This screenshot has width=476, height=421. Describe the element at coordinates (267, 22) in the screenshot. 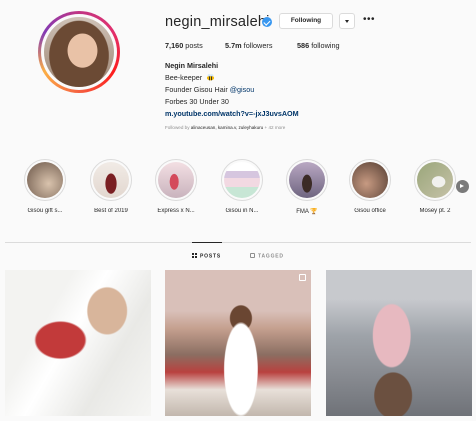

I see `verified-badge-icon` at that location.